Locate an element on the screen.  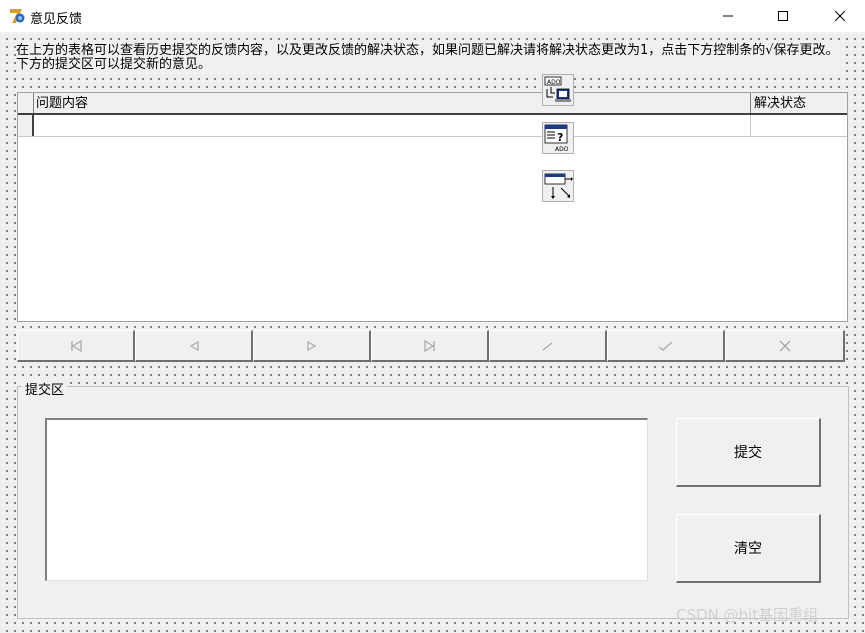
nav-post-button is located at coordinates (666, 346).